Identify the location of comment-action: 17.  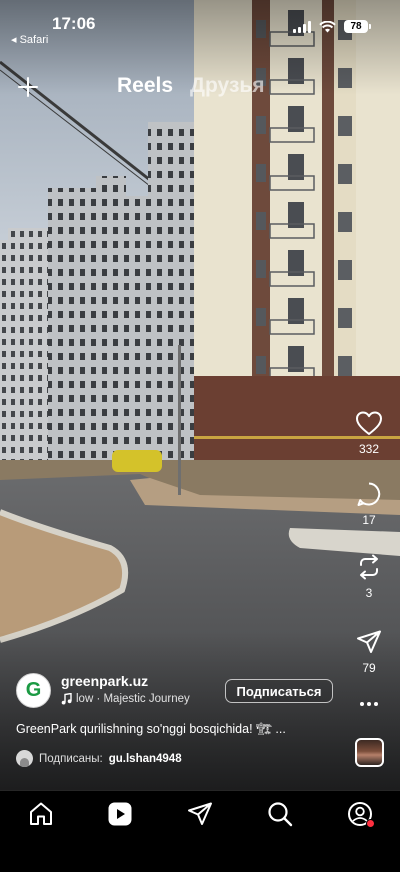
(369, 504).